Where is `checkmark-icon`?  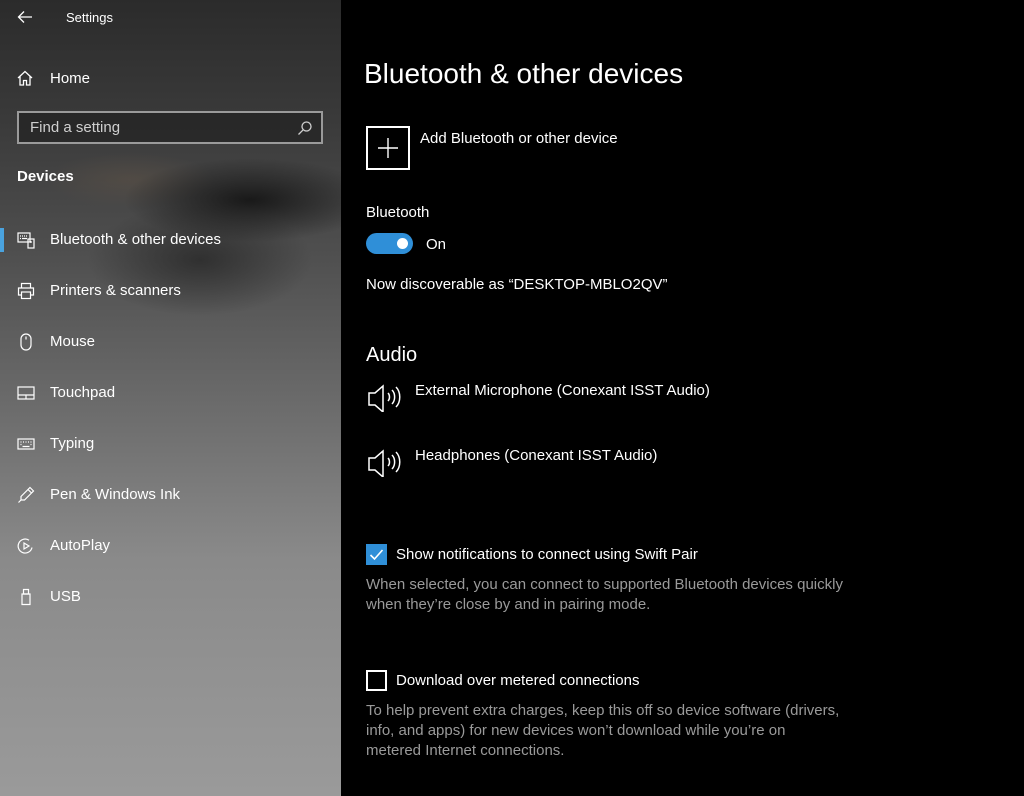 checkmark-icon is located at coordinates (376, 555).